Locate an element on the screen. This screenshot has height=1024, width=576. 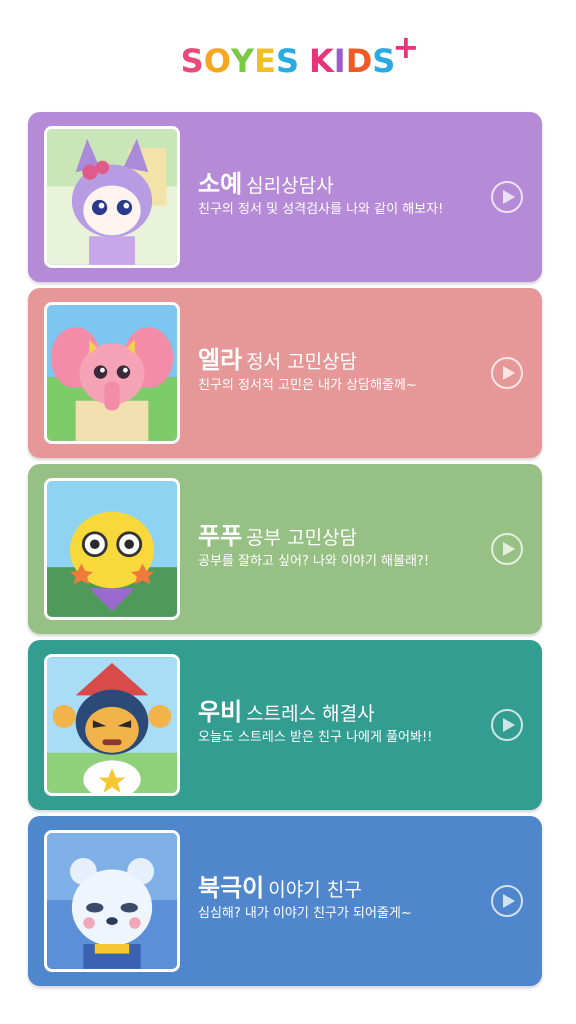
logo-text: SOYES KIDS + is located at coordinates (300, 57).